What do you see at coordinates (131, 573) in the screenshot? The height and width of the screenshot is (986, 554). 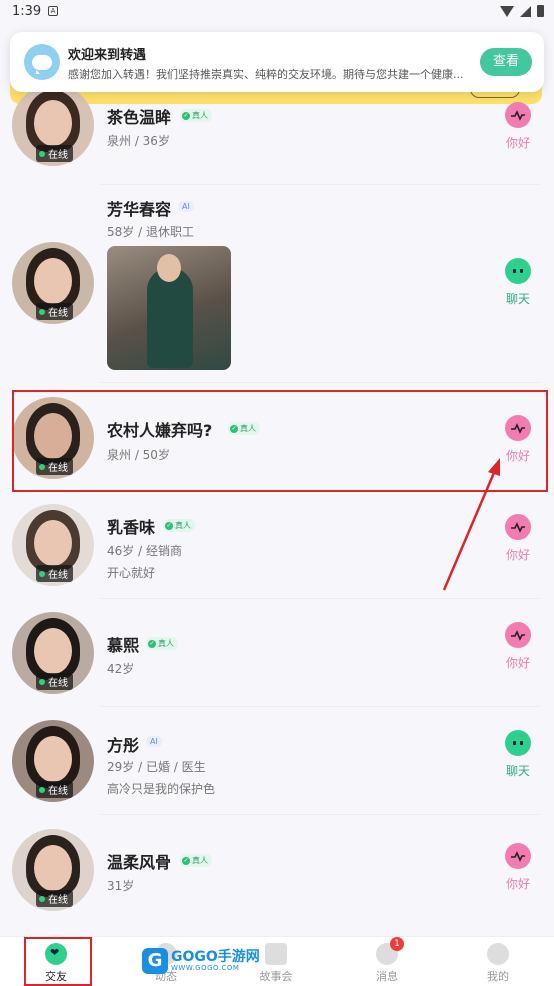 I see `user-signature: 开心就好` at bounding box center [131, 573].